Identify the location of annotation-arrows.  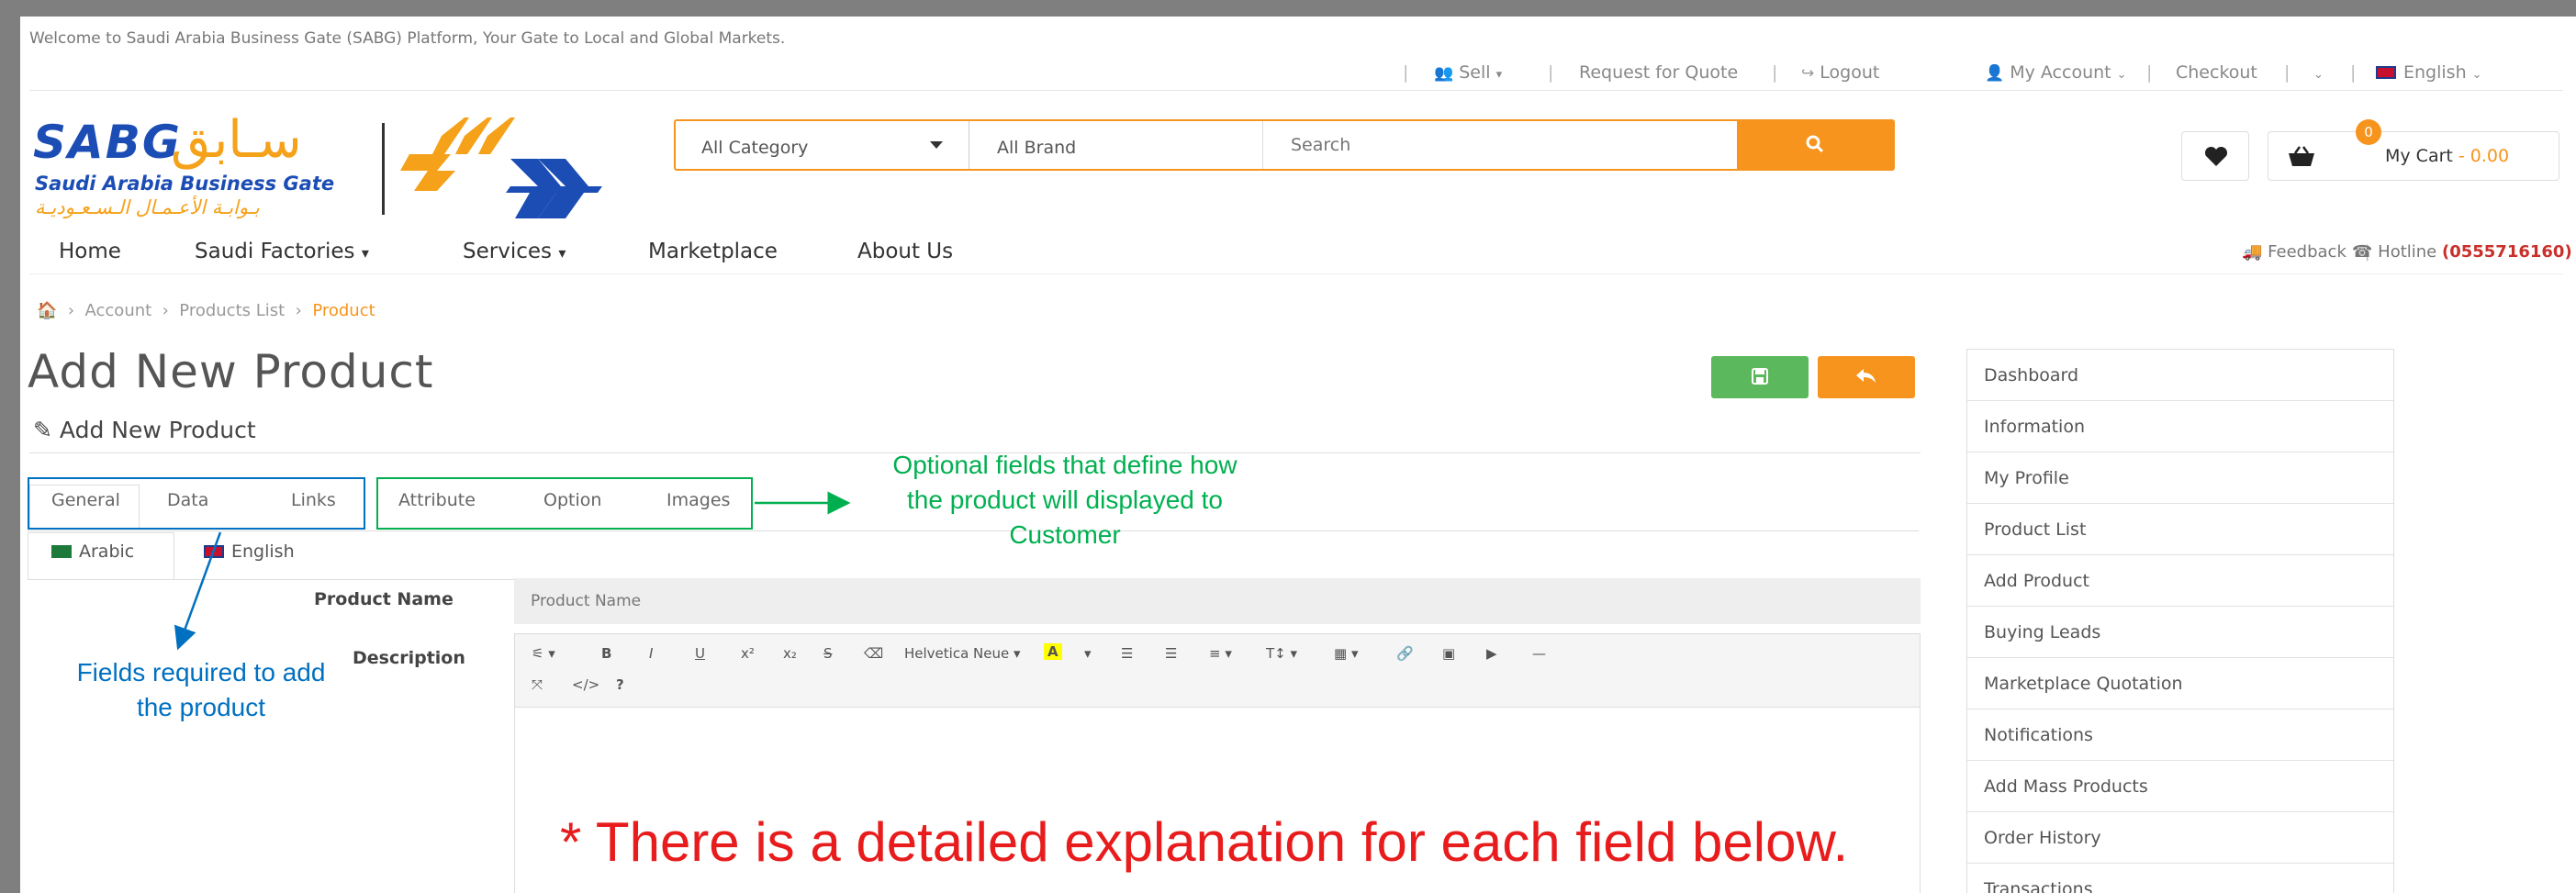
(512, 571).